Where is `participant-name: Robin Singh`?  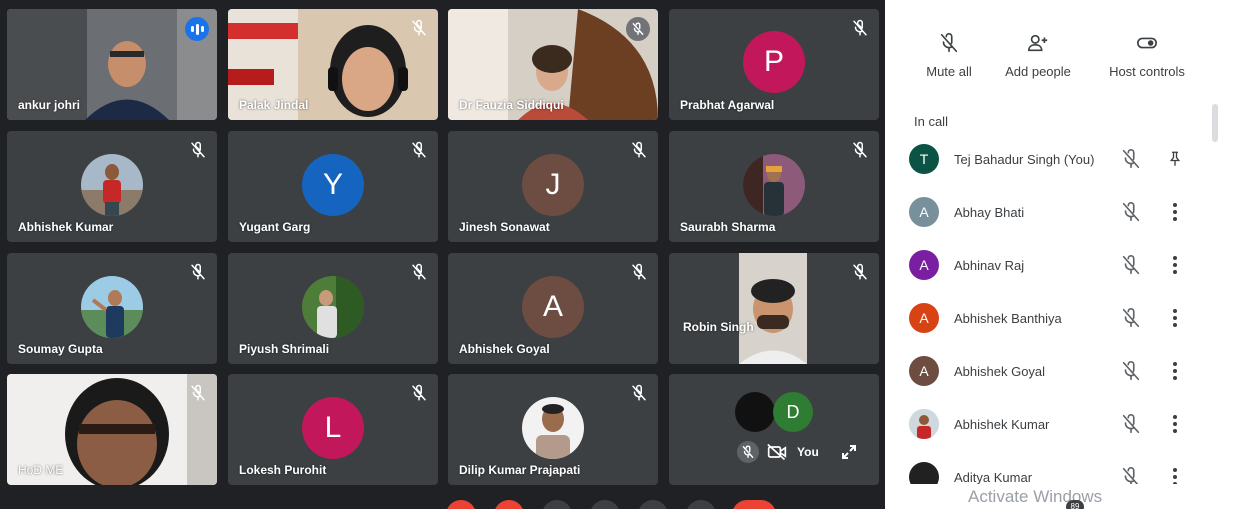
participant-name: Robin Singh is located at coordinates (718, 327).